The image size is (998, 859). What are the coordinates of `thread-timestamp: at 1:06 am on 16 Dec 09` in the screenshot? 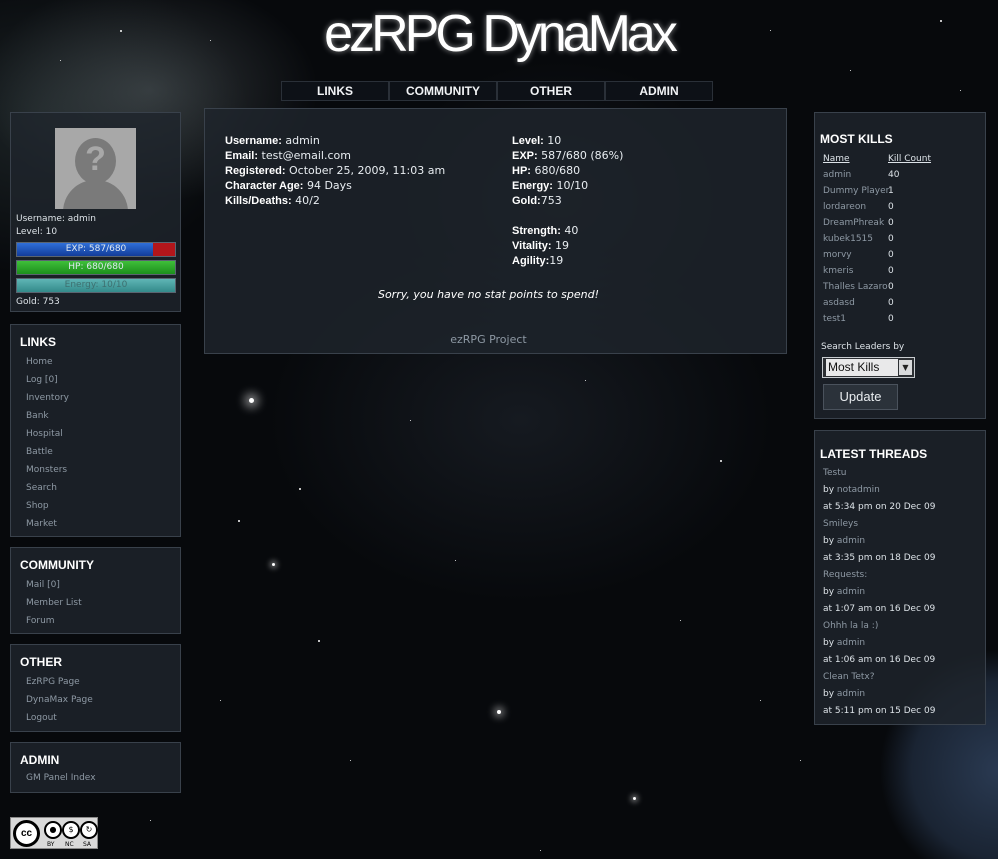 It's located at (879, 660).